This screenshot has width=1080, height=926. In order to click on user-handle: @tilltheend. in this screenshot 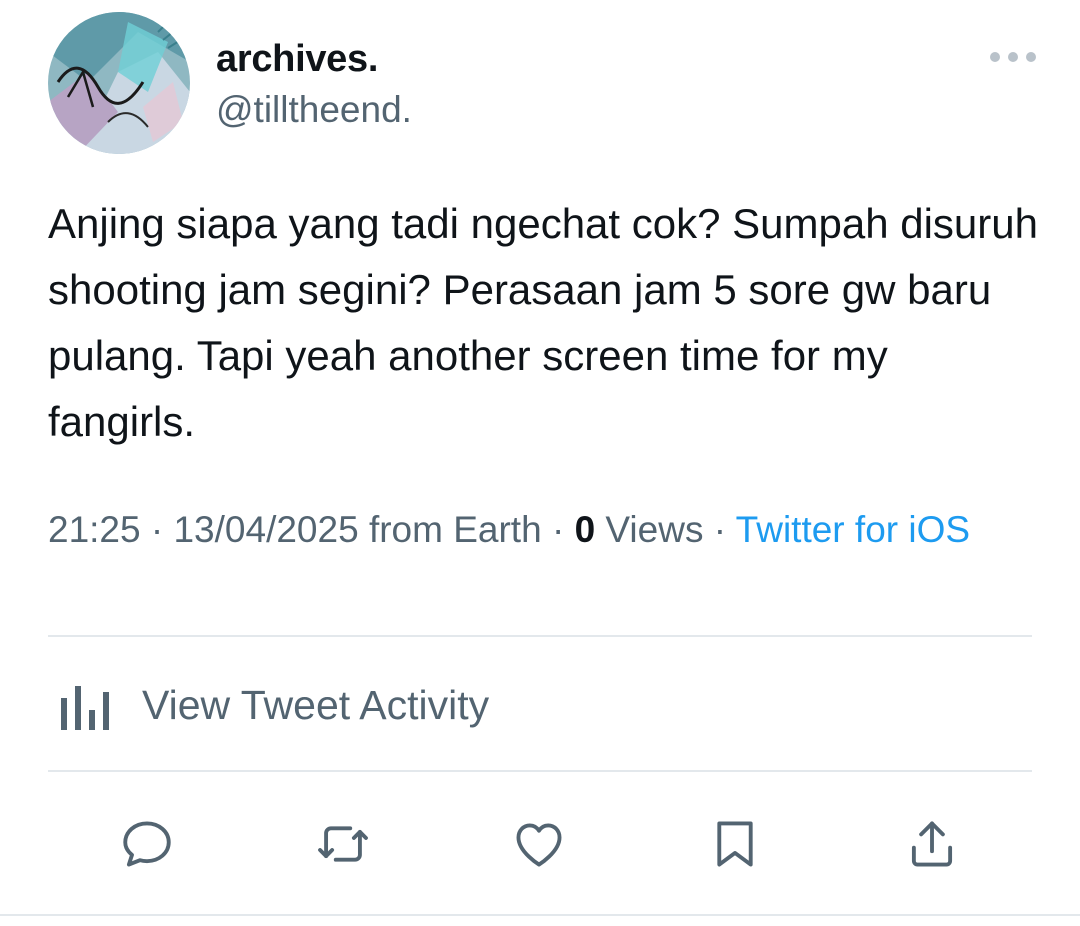, I will do `click(314, 110)`.